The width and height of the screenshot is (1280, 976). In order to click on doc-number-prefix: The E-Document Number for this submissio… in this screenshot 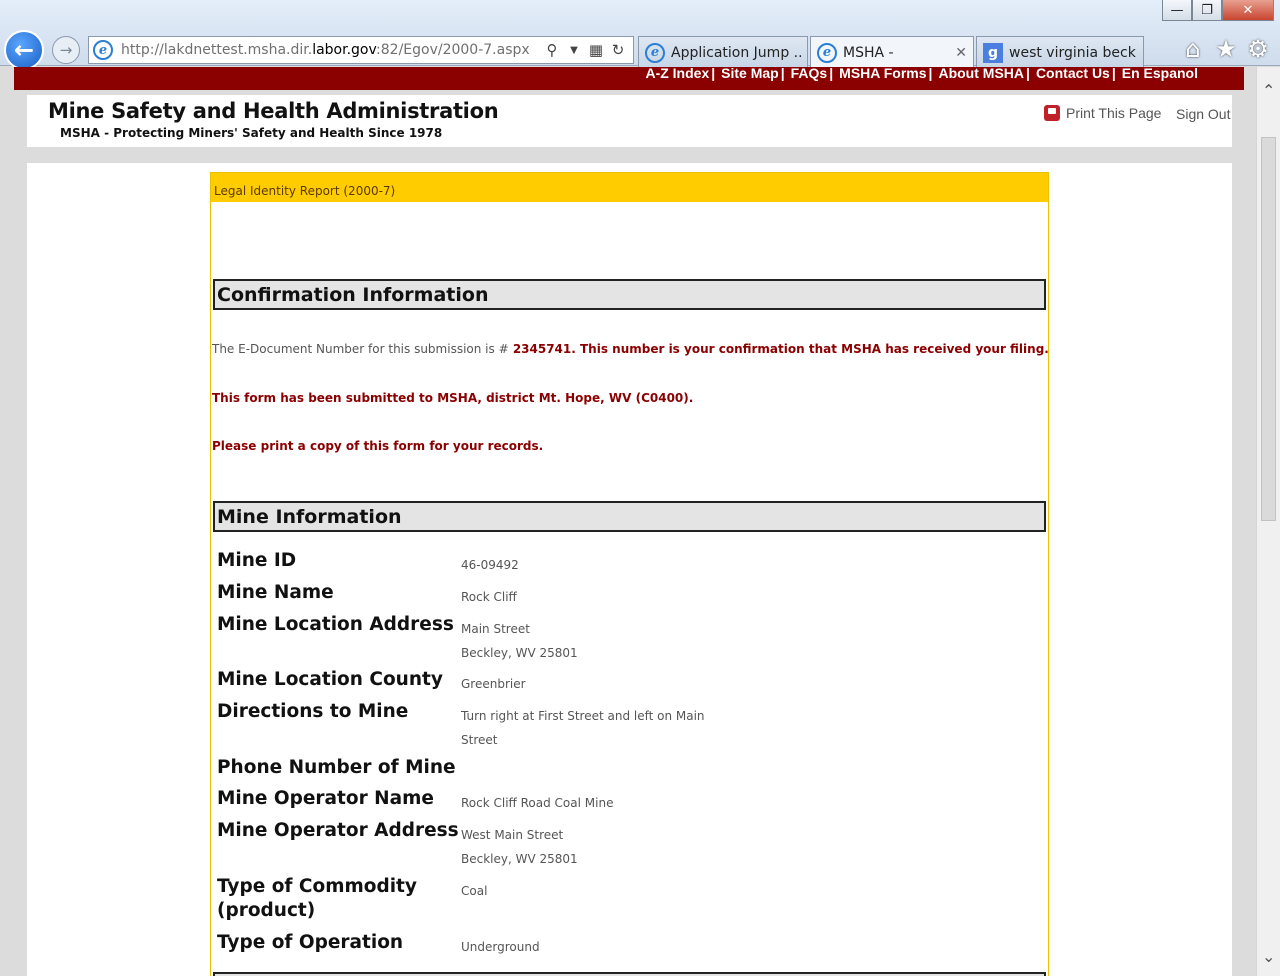, I will do `click(360, 349)`.